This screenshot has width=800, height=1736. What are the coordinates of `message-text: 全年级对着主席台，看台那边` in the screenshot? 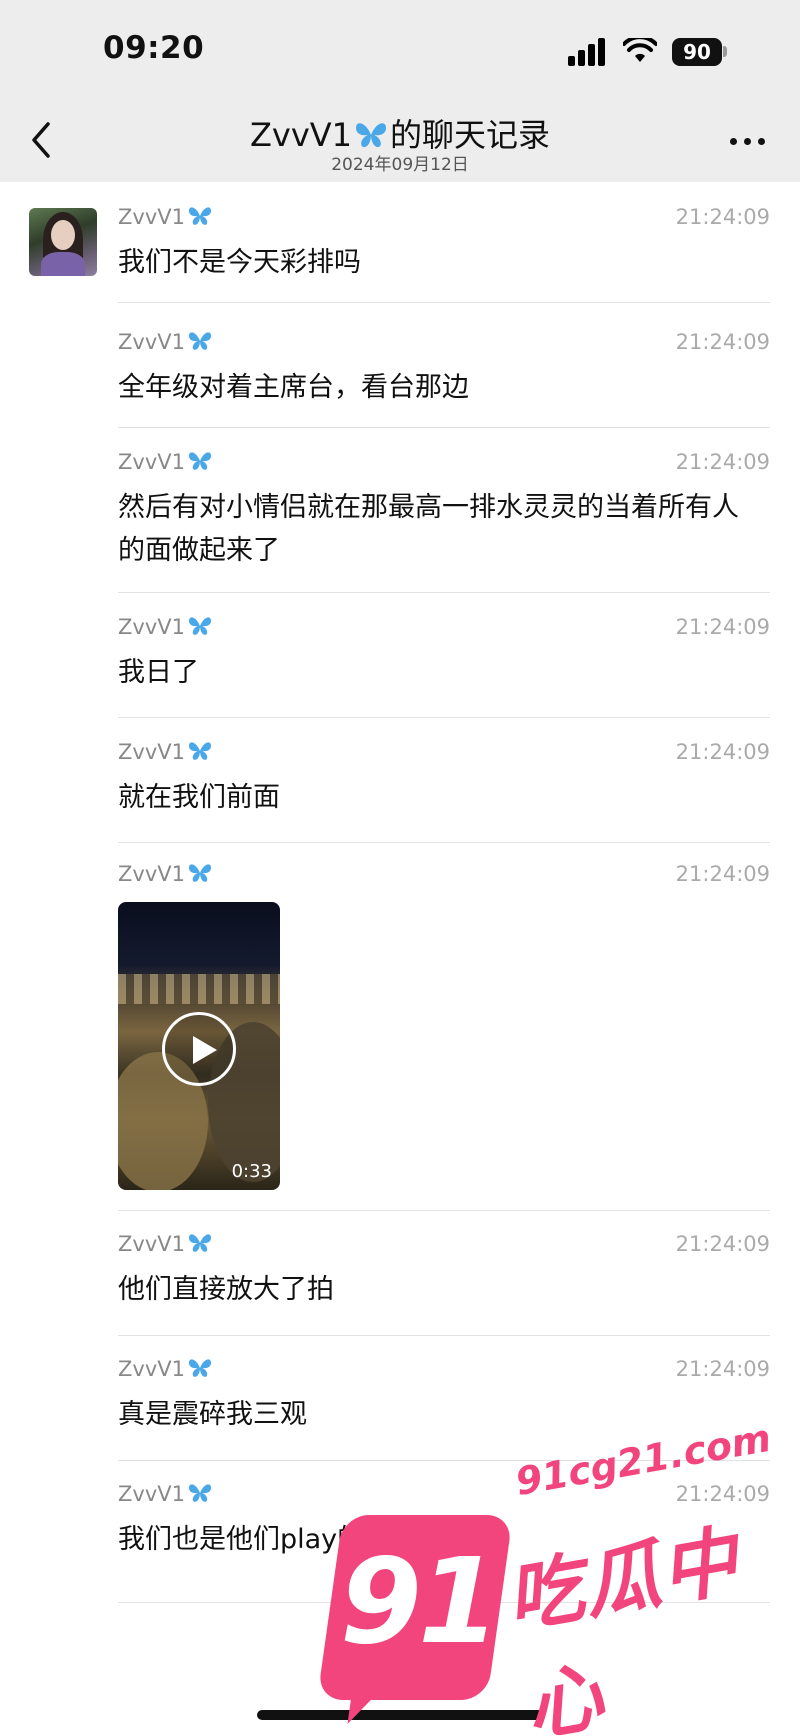 It's located at (293, 387).